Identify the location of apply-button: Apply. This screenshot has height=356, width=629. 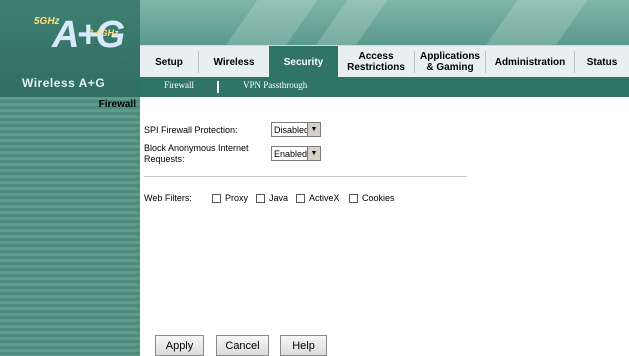
(179, 345).